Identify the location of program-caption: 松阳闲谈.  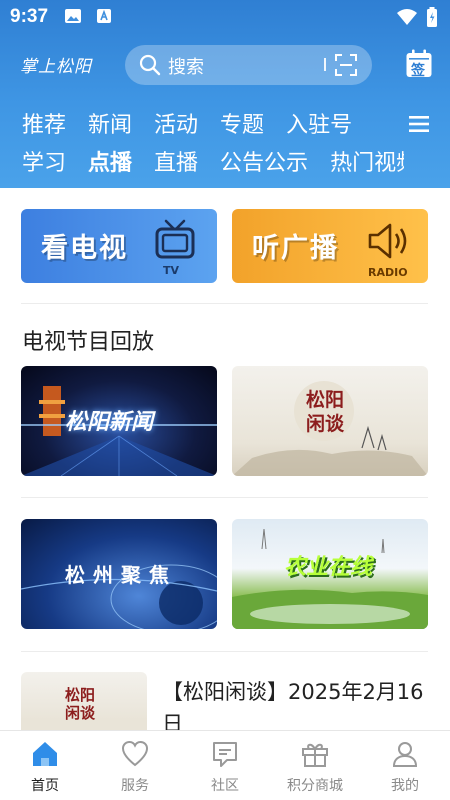
(325, 412).